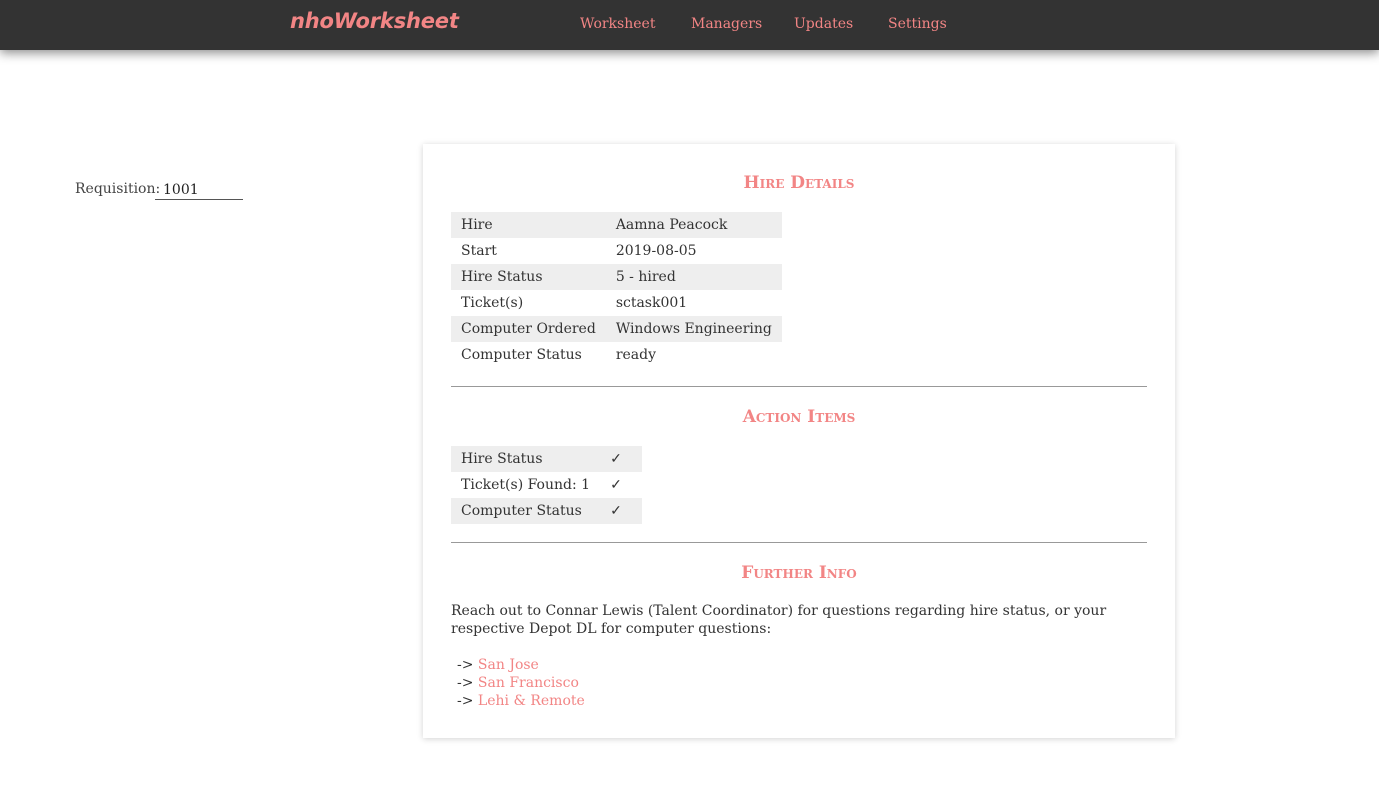 This screenshot has height=804, width=1379. I want to click on row-value: sctask001, so click(651, 303).